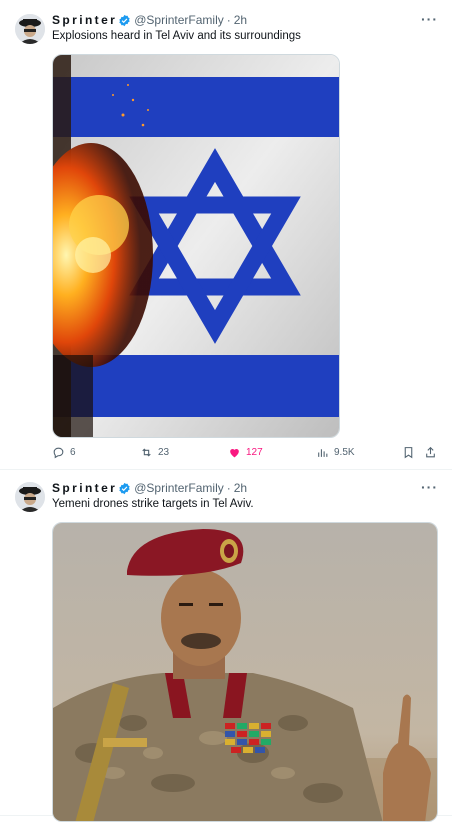 The image size is (452, 822). I want to click on like-button: 127, so click(245, 452).